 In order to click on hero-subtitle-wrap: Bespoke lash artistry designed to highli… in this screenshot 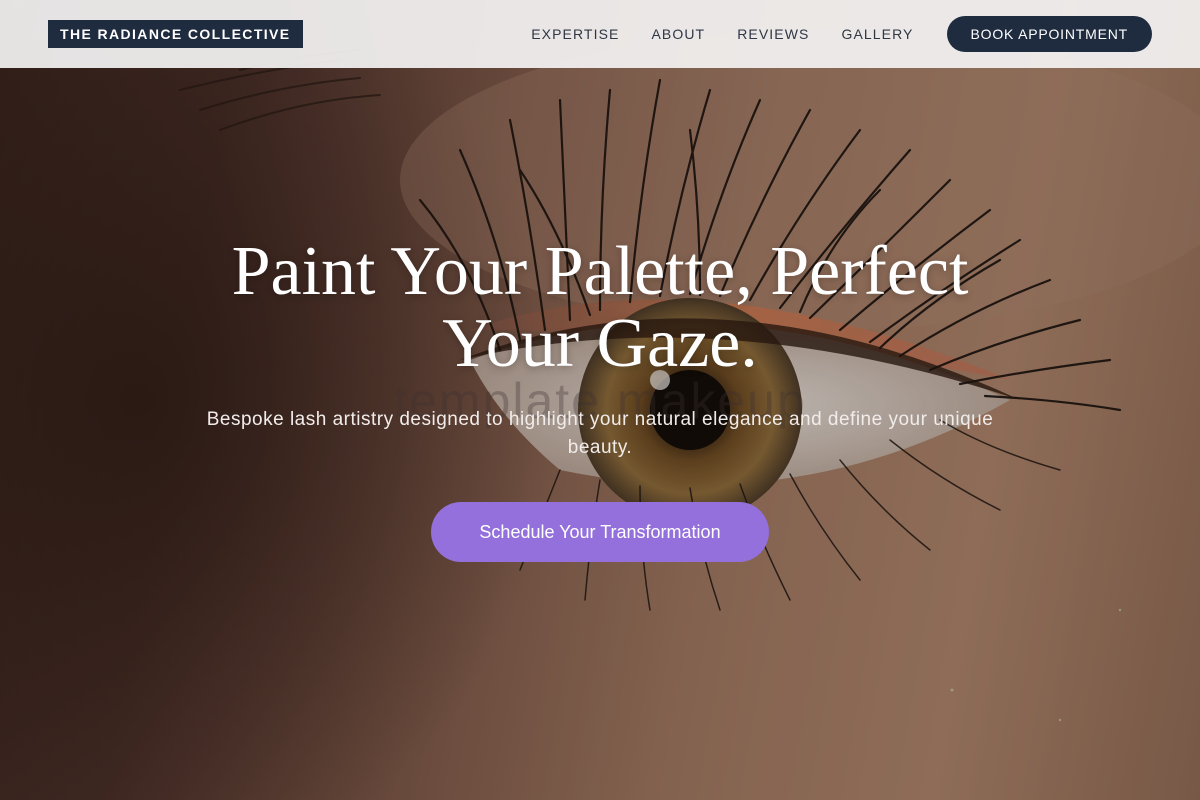, I will do `click(600, 434)`.